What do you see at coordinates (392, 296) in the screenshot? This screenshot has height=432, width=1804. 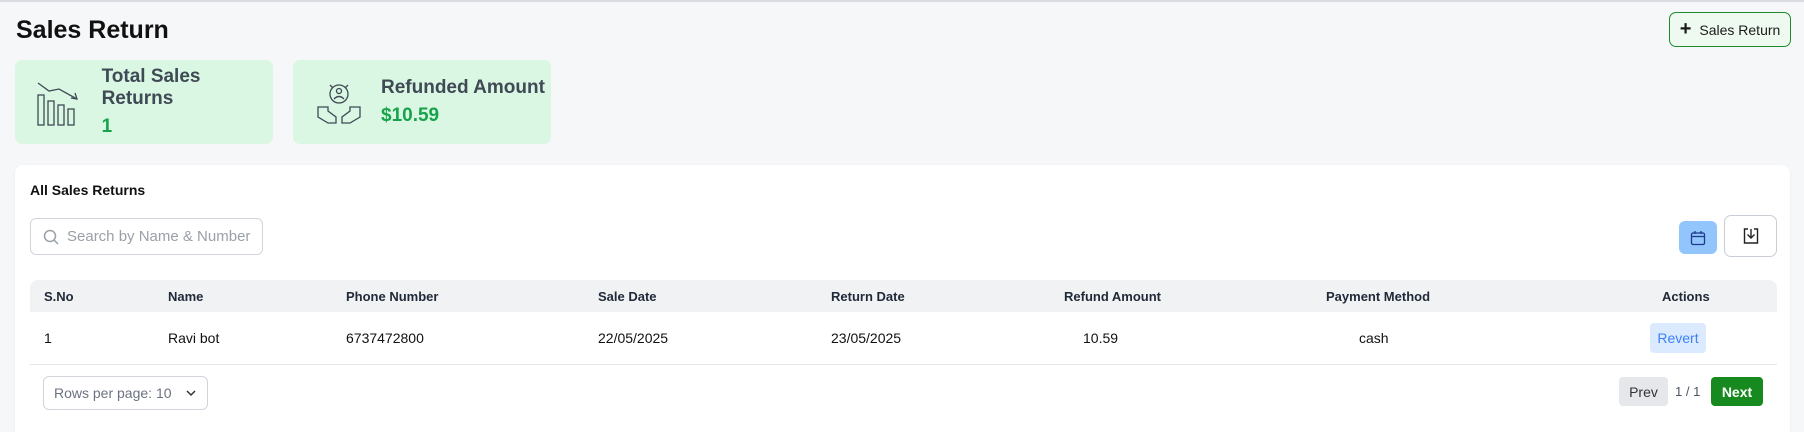 I see `column-header: Phone Number` at bounding box center [392, 296].